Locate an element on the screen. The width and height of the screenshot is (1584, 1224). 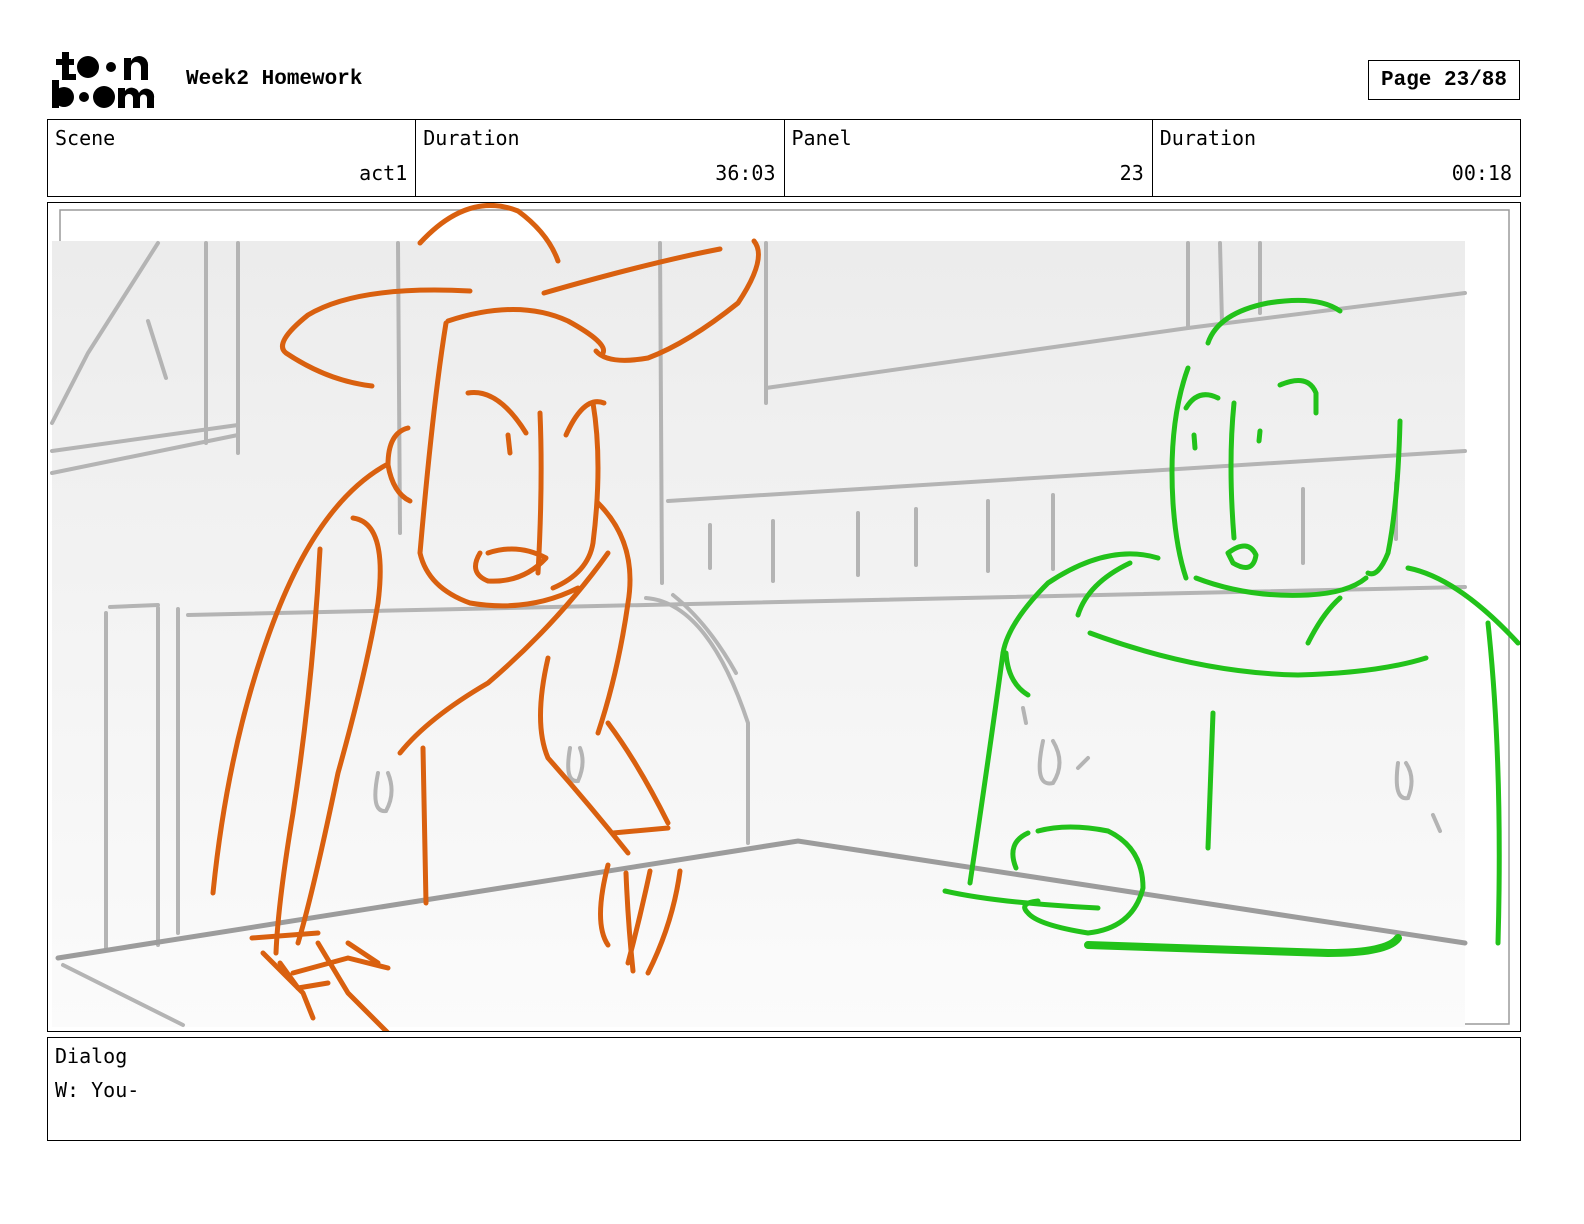
dialog-text: W: You- is located at coordinates (97, 1090).